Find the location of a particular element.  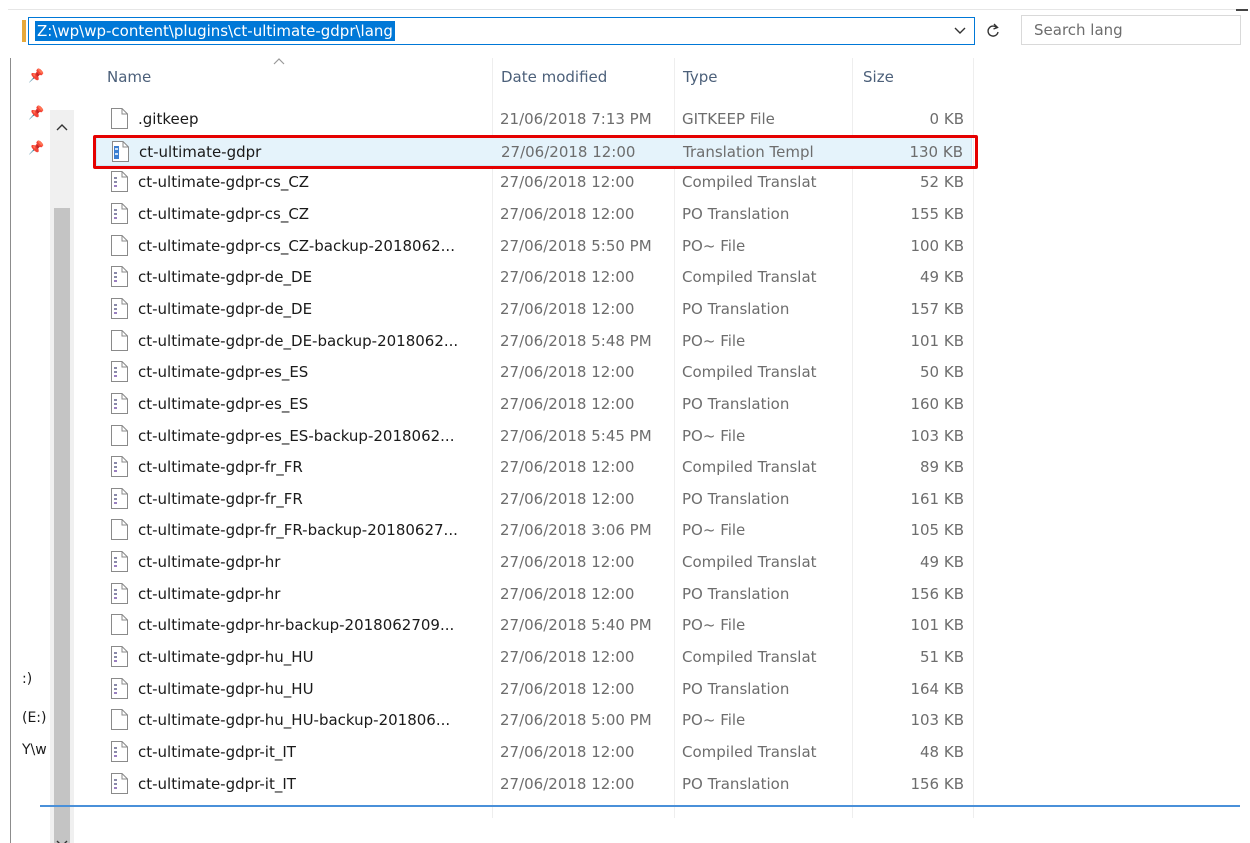

chevron-down-icon is located at coordinates (960, 31).